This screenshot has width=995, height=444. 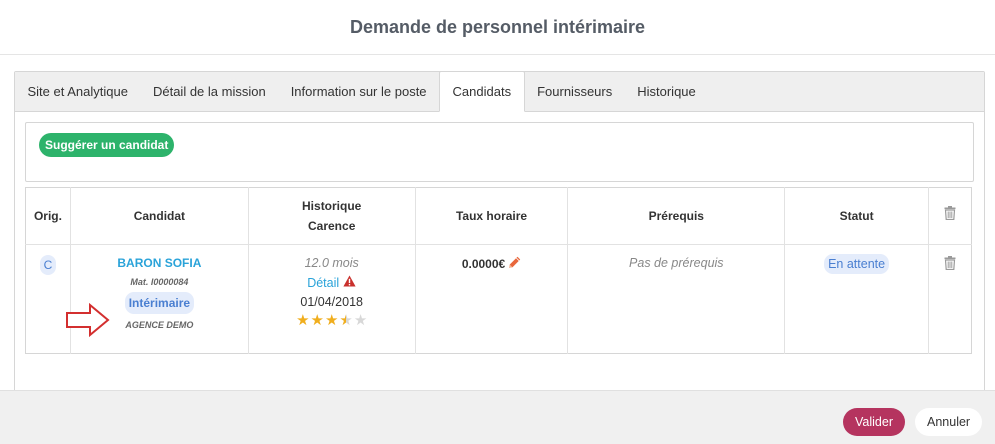 I want to click on tab-historique: Historique, so click(x=667, y=91).